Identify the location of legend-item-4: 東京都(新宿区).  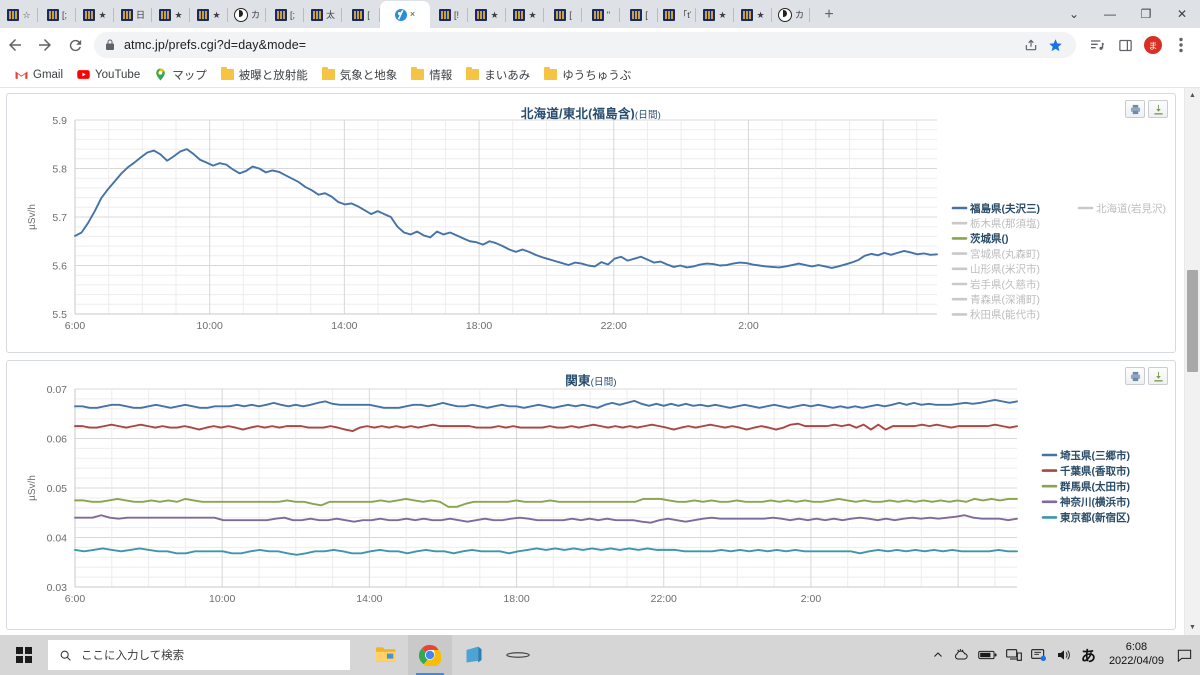
(1085, 517).